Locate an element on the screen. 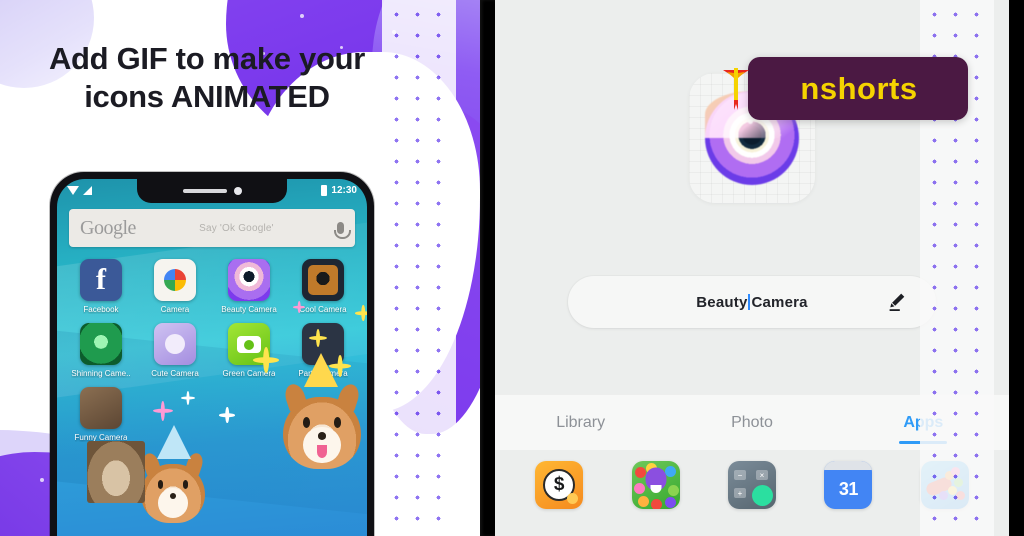  app-cell-green-camera: Green Camera is located at coordinates (249, 350).